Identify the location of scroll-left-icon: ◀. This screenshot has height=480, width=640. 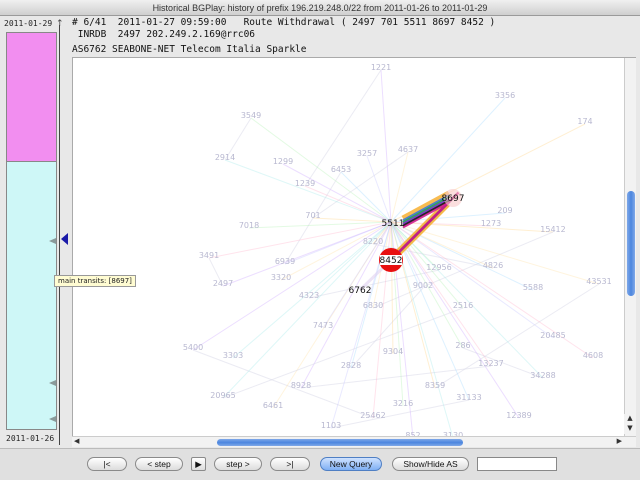
(76, 441).